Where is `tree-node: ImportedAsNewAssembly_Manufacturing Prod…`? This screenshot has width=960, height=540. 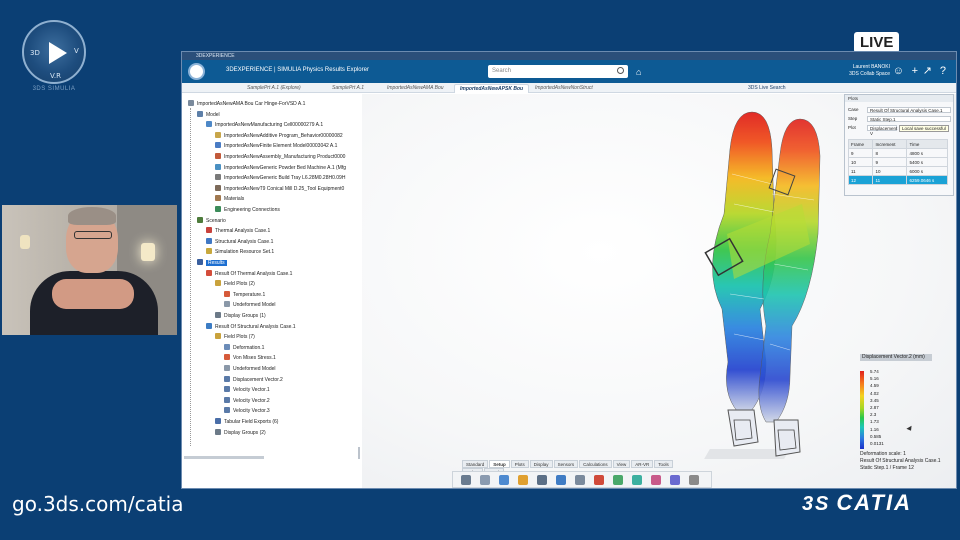
tree-node: ImportedAsNewAssembly_Manufacturing Prod… is located at coordinates (280, 157).